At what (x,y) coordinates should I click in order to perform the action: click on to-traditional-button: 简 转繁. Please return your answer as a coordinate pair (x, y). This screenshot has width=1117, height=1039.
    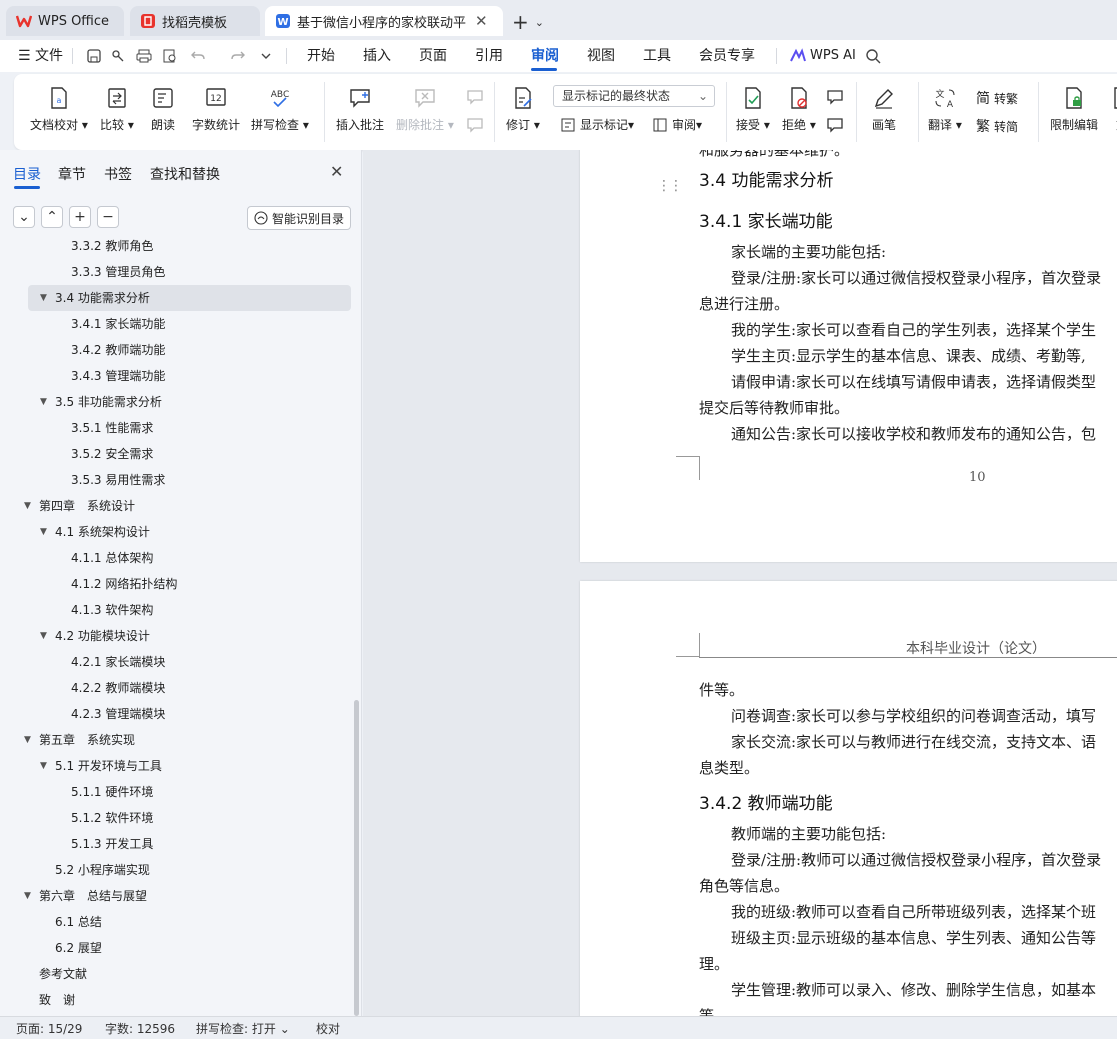
    Looking at the image, I should click on (997, 98).